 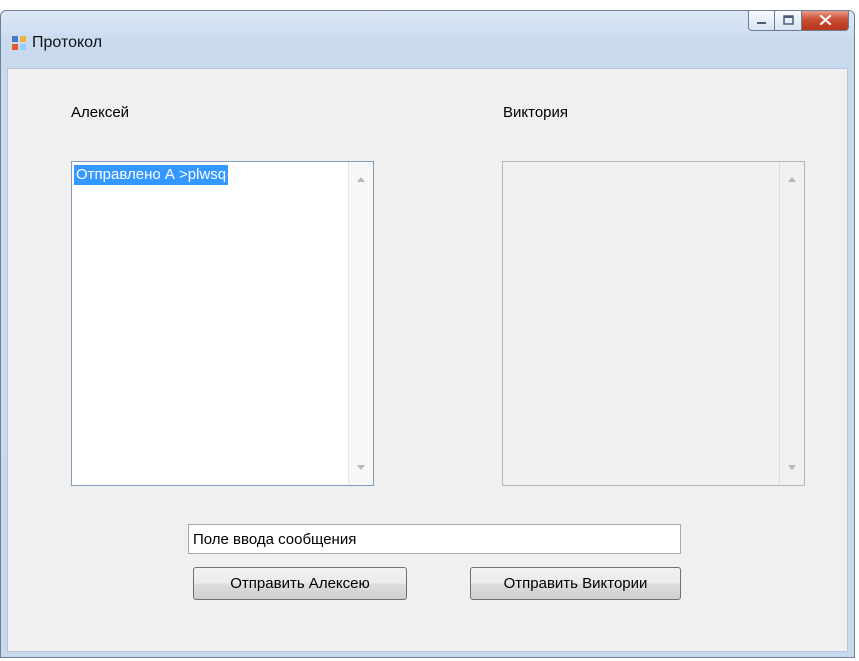 I want to click on maximize-button, so click(x=788, y=21).